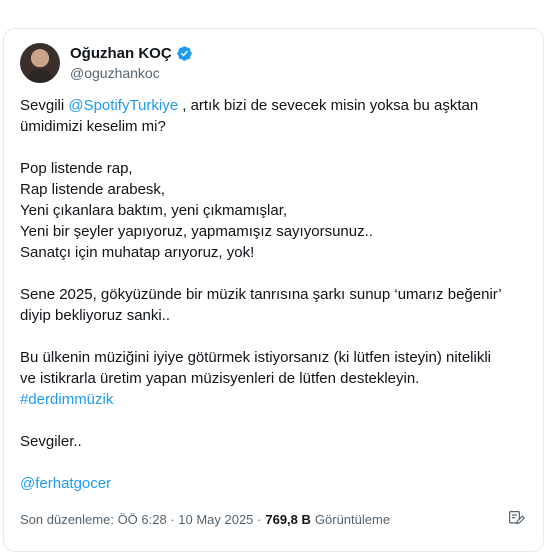  I want to click on edited-timestamp: Son düzenleme: ÖÖ 6:28 · 10 May 2025 ·, so click(140, 519).